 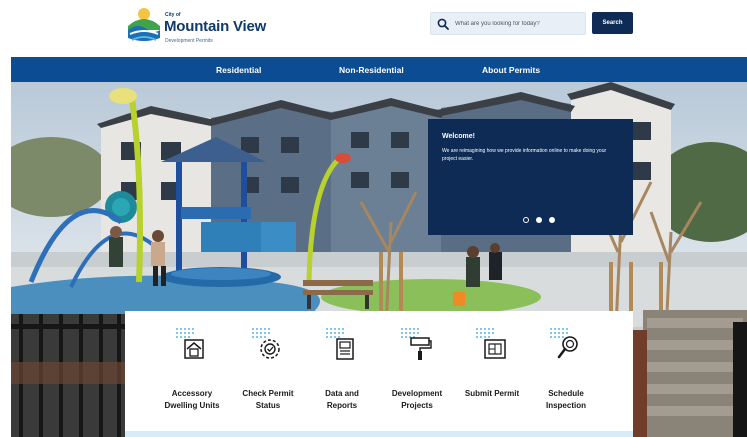 What do you see at coordinates (519, 24) in the screenshot?
I see `search-input` at bounding box center [519, 24].